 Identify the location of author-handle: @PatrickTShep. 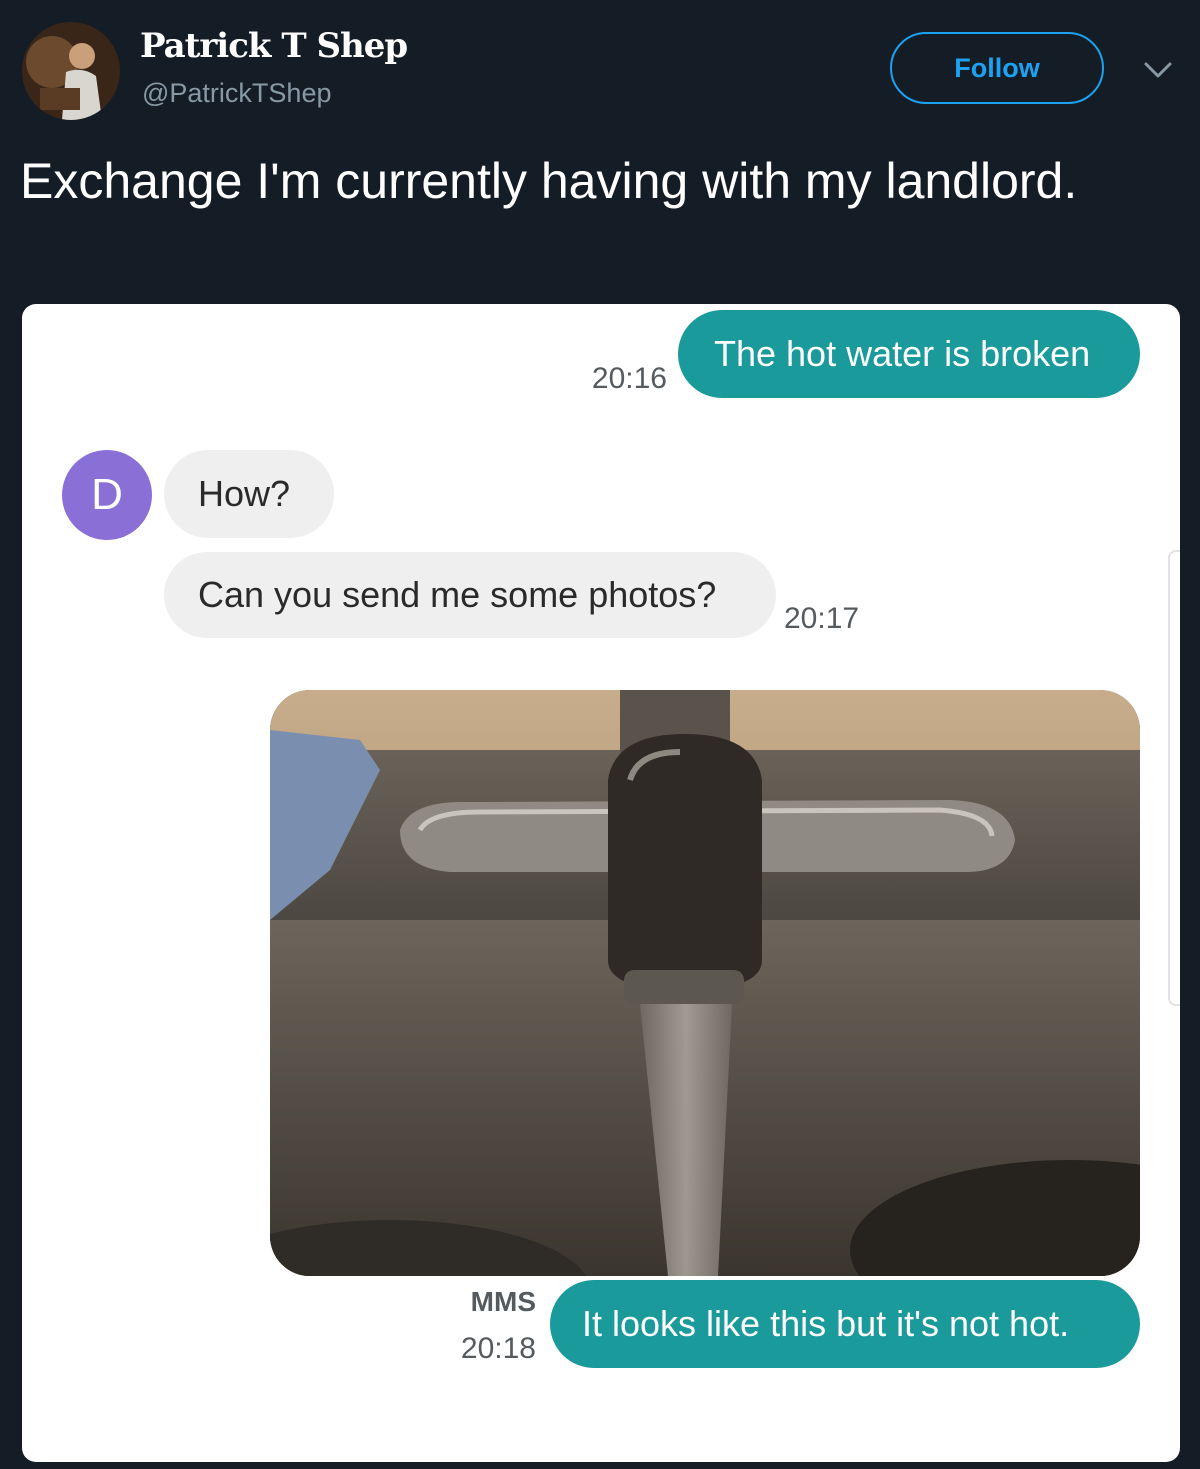
(236, 93).